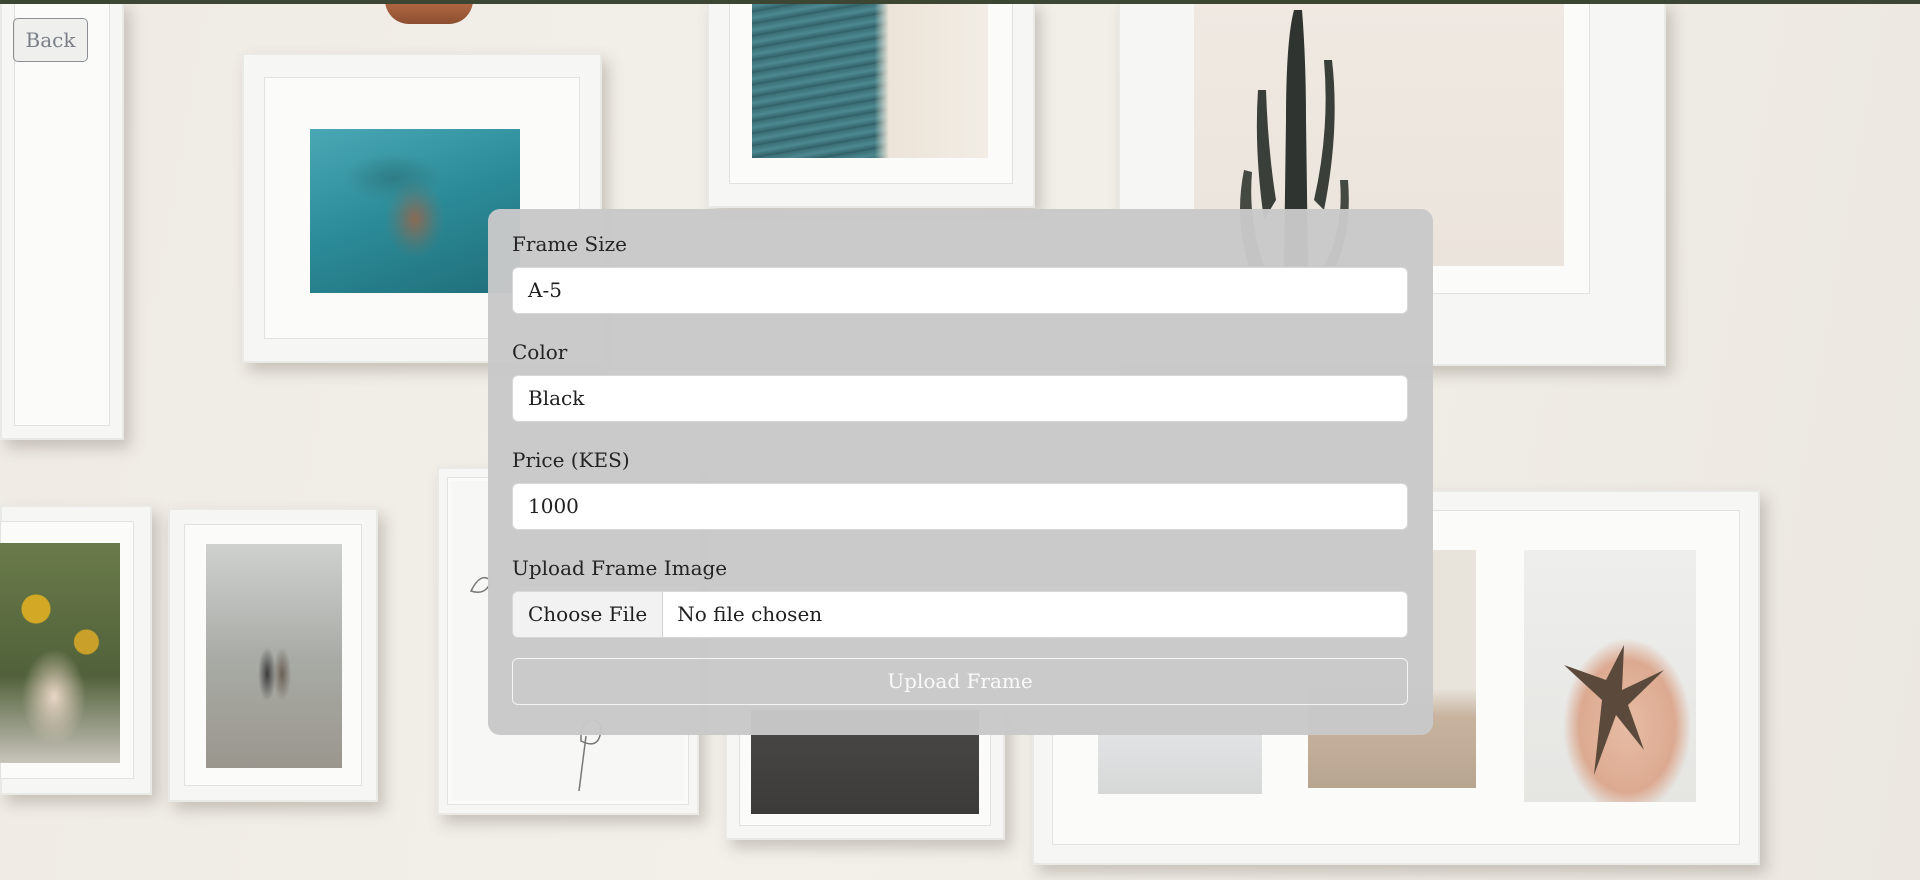 Image resolution: width=1920 pixels, height=880 pixels. I want to click on foggy-path-photo, so click(274, 656).